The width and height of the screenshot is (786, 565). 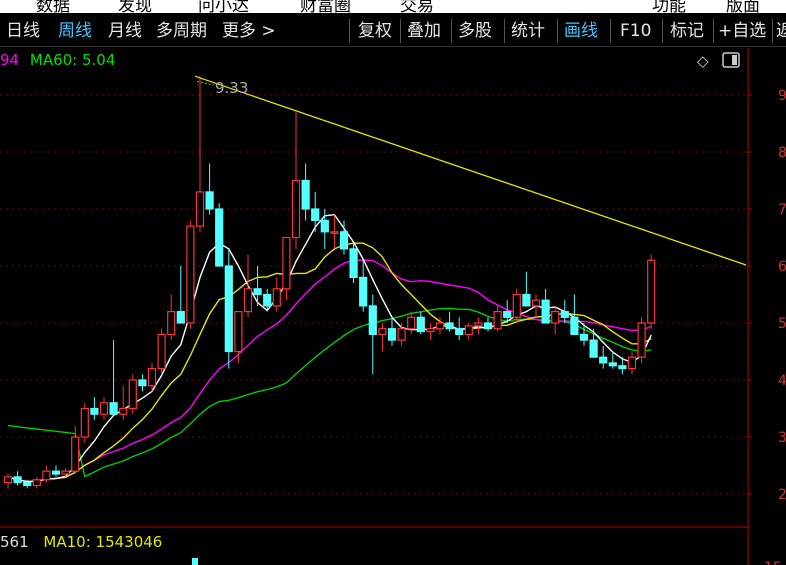 I want to click on price-tick-label: 8, so click(x=782, y=153).